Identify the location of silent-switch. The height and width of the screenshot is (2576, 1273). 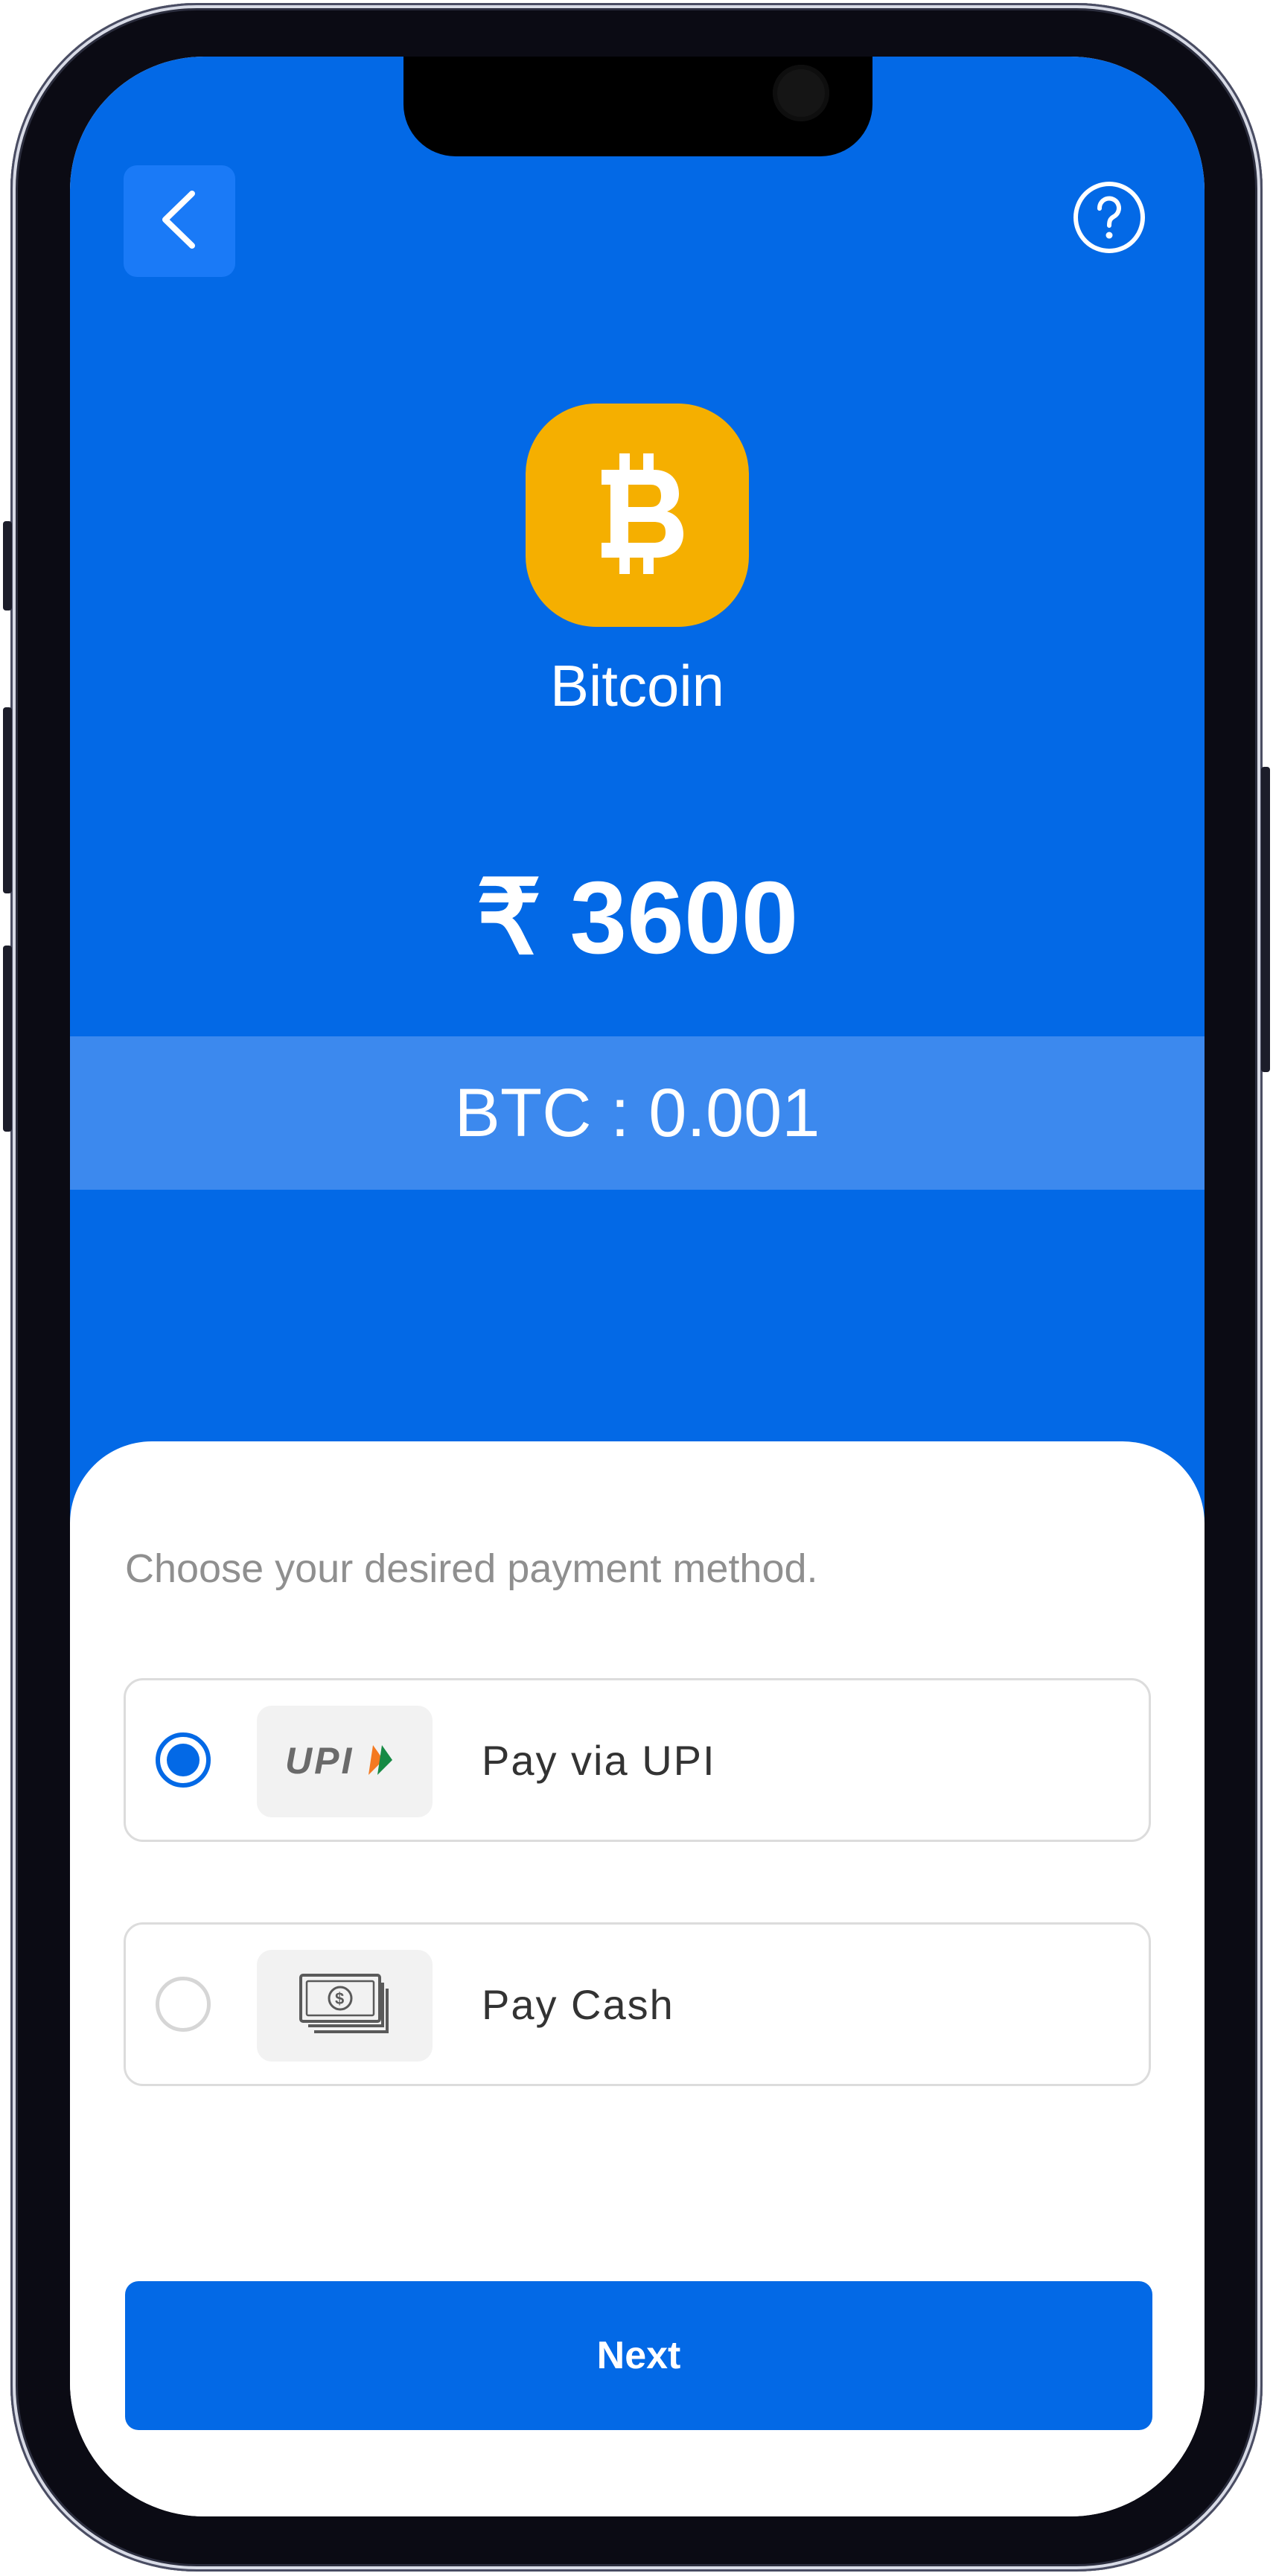
(8, 565).